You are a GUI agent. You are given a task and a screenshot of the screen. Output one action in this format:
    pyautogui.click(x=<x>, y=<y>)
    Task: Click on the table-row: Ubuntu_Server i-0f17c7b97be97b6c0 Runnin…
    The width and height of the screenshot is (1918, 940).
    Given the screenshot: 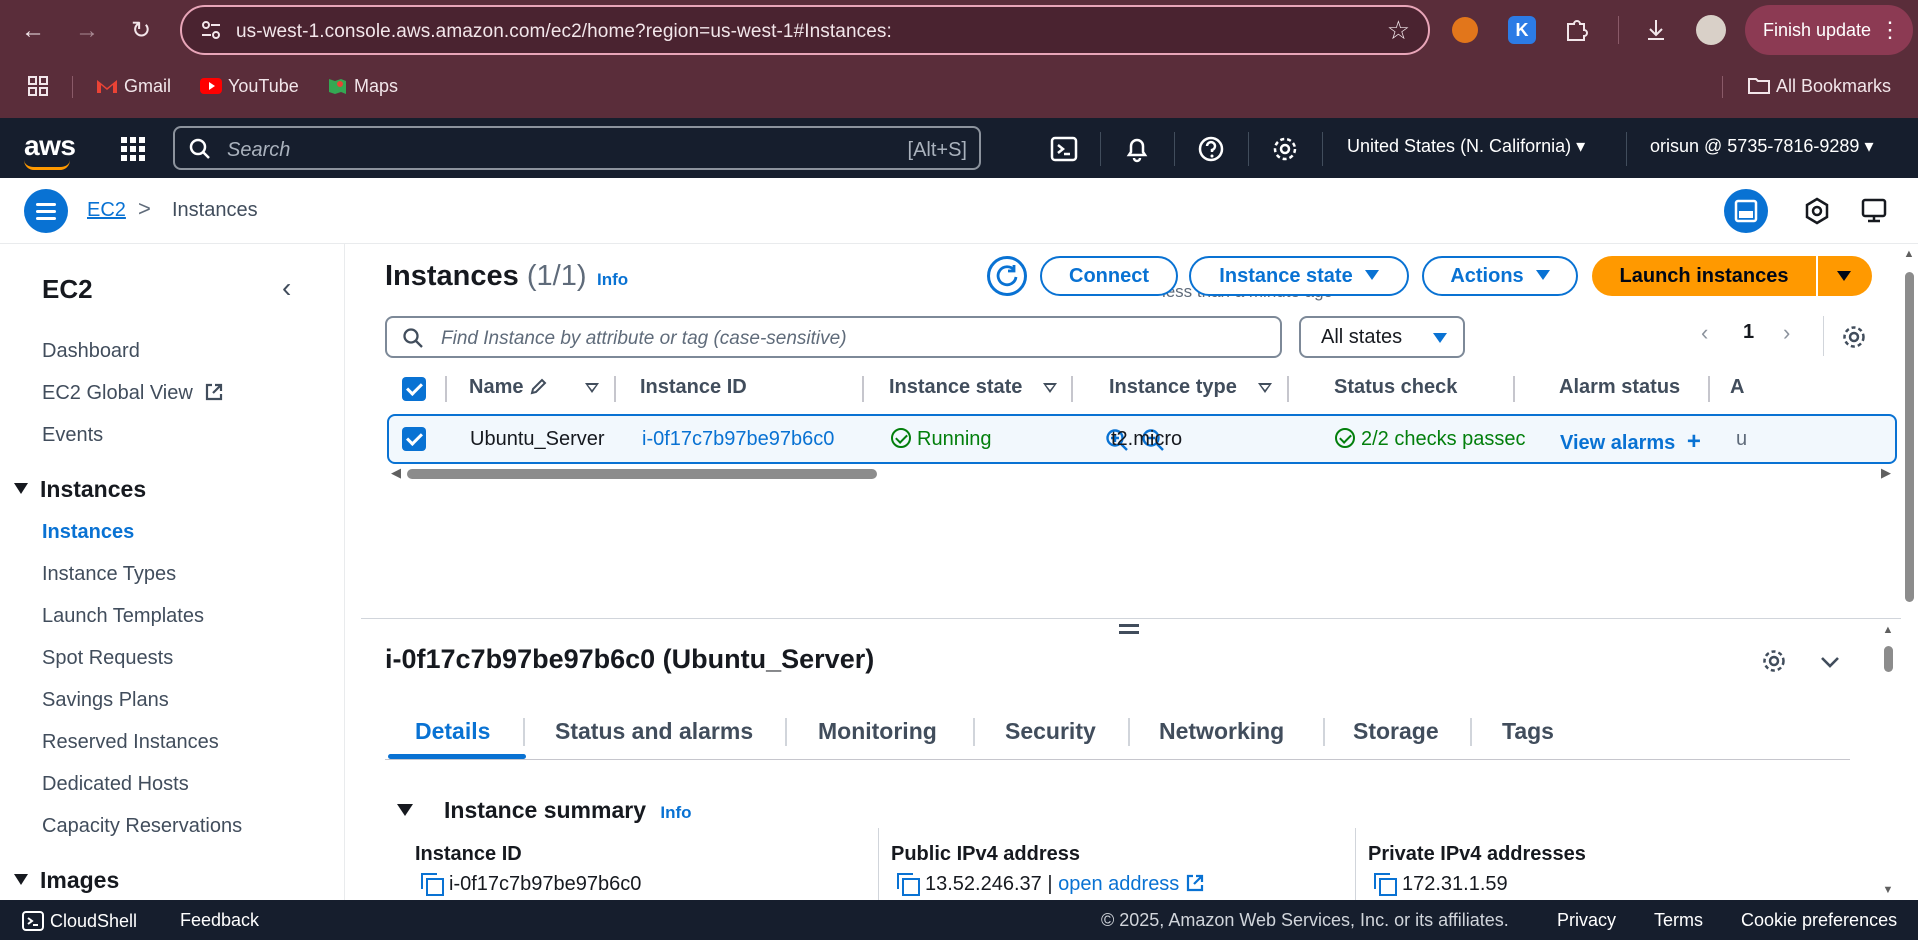 What is the action you would take?
    pyautogui.click(x=1142, y=439)
    